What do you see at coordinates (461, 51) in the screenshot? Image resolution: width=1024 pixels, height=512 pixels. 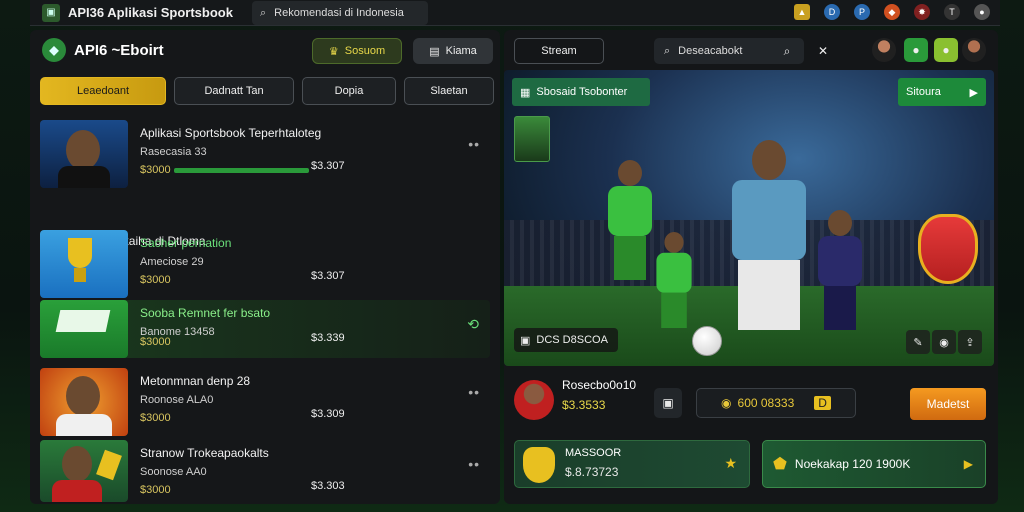 I see `dark-header-label: Kiama` at bounding box center [461, 51].